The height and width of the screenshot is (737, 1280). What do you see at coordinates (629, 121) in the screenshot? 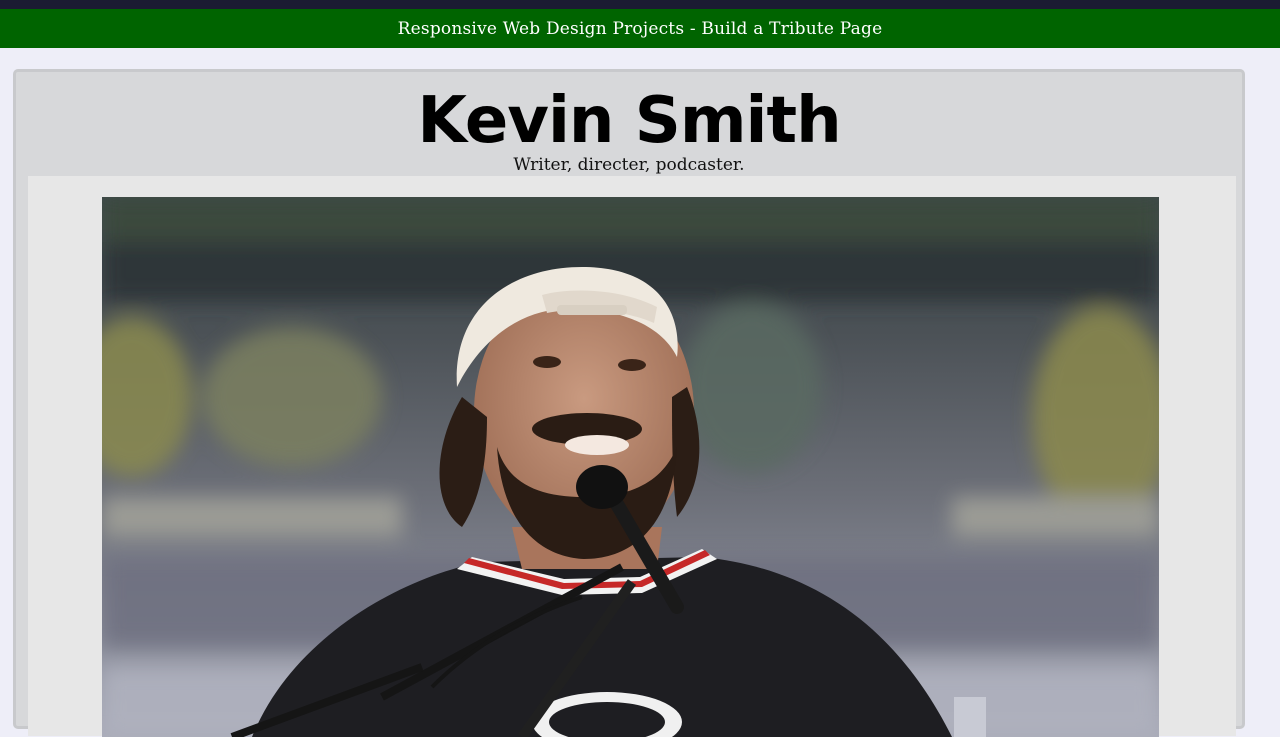
I see `tribute-title: Kevin Smith` at bounding box center [629, 121].